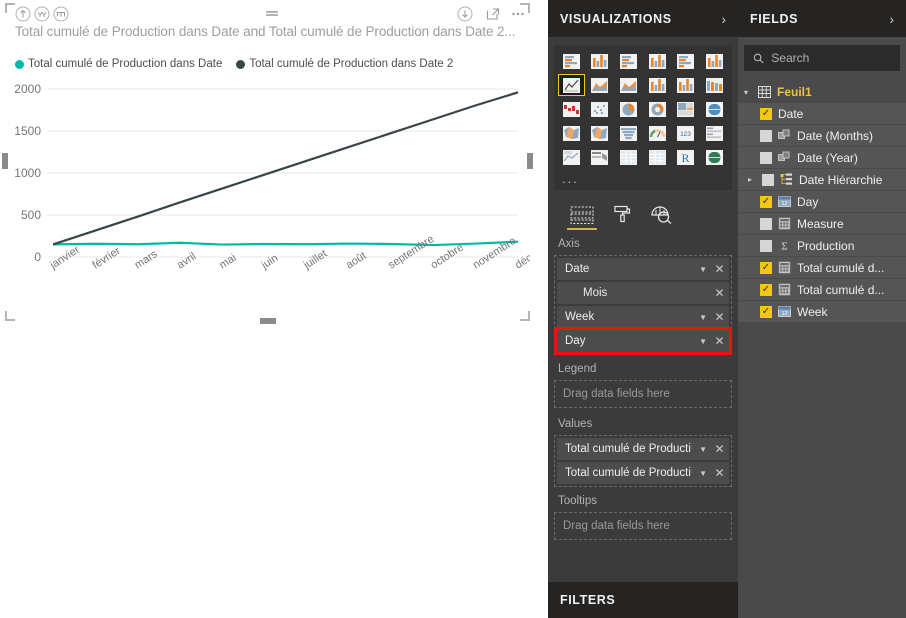  Describe the element at coordinates (495, 253) in the screenshot. I see `x-axis-tick-label: novembre` at that location.